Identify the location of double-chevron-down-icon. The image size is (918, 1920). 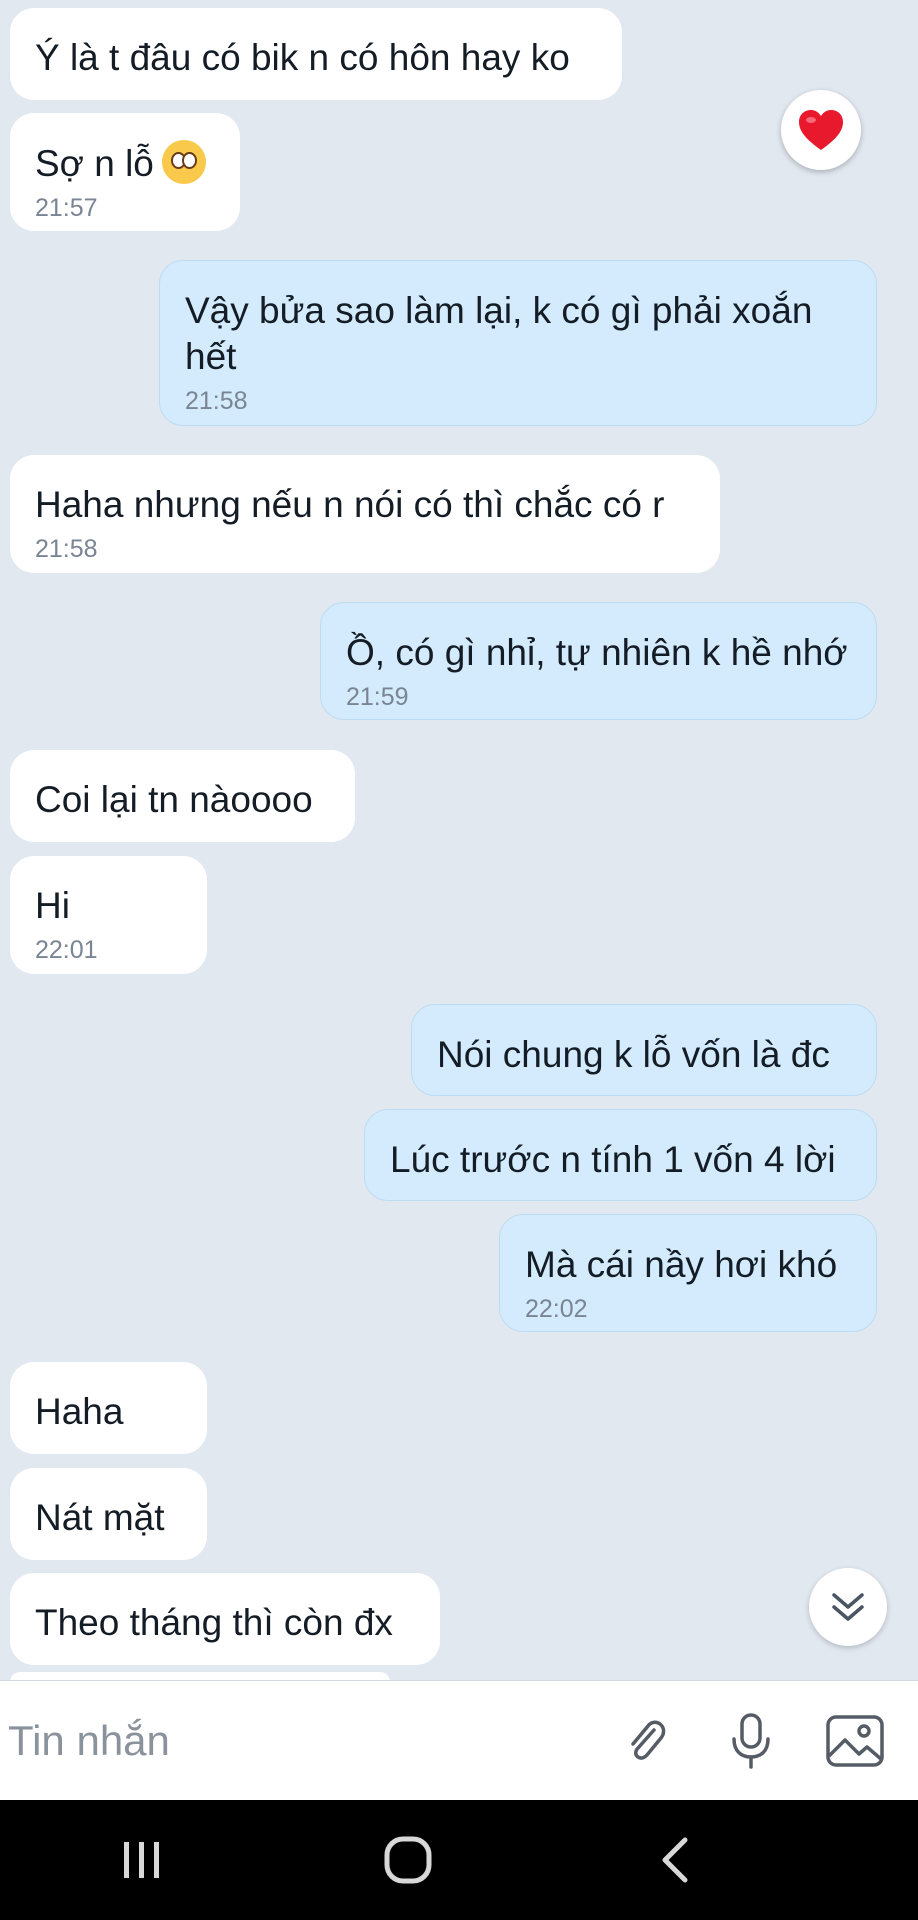
(848, 1607).